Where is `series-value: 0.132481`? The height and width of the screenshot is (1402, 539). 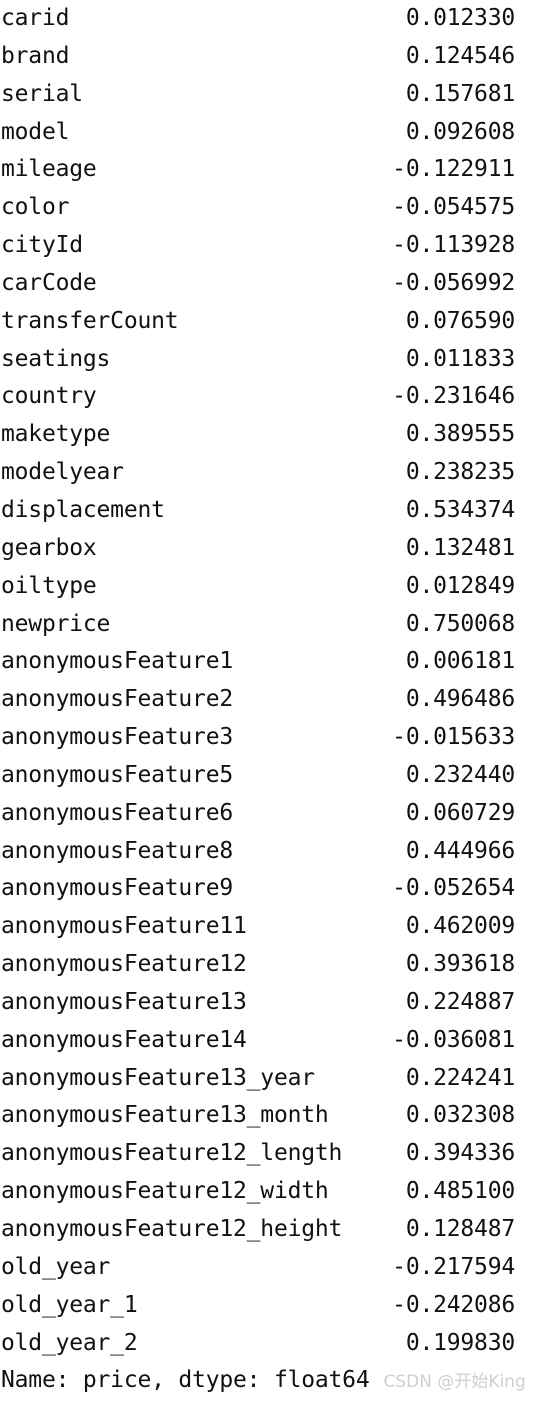 series-value: 0.132481 is located at coordinates (460, 547).